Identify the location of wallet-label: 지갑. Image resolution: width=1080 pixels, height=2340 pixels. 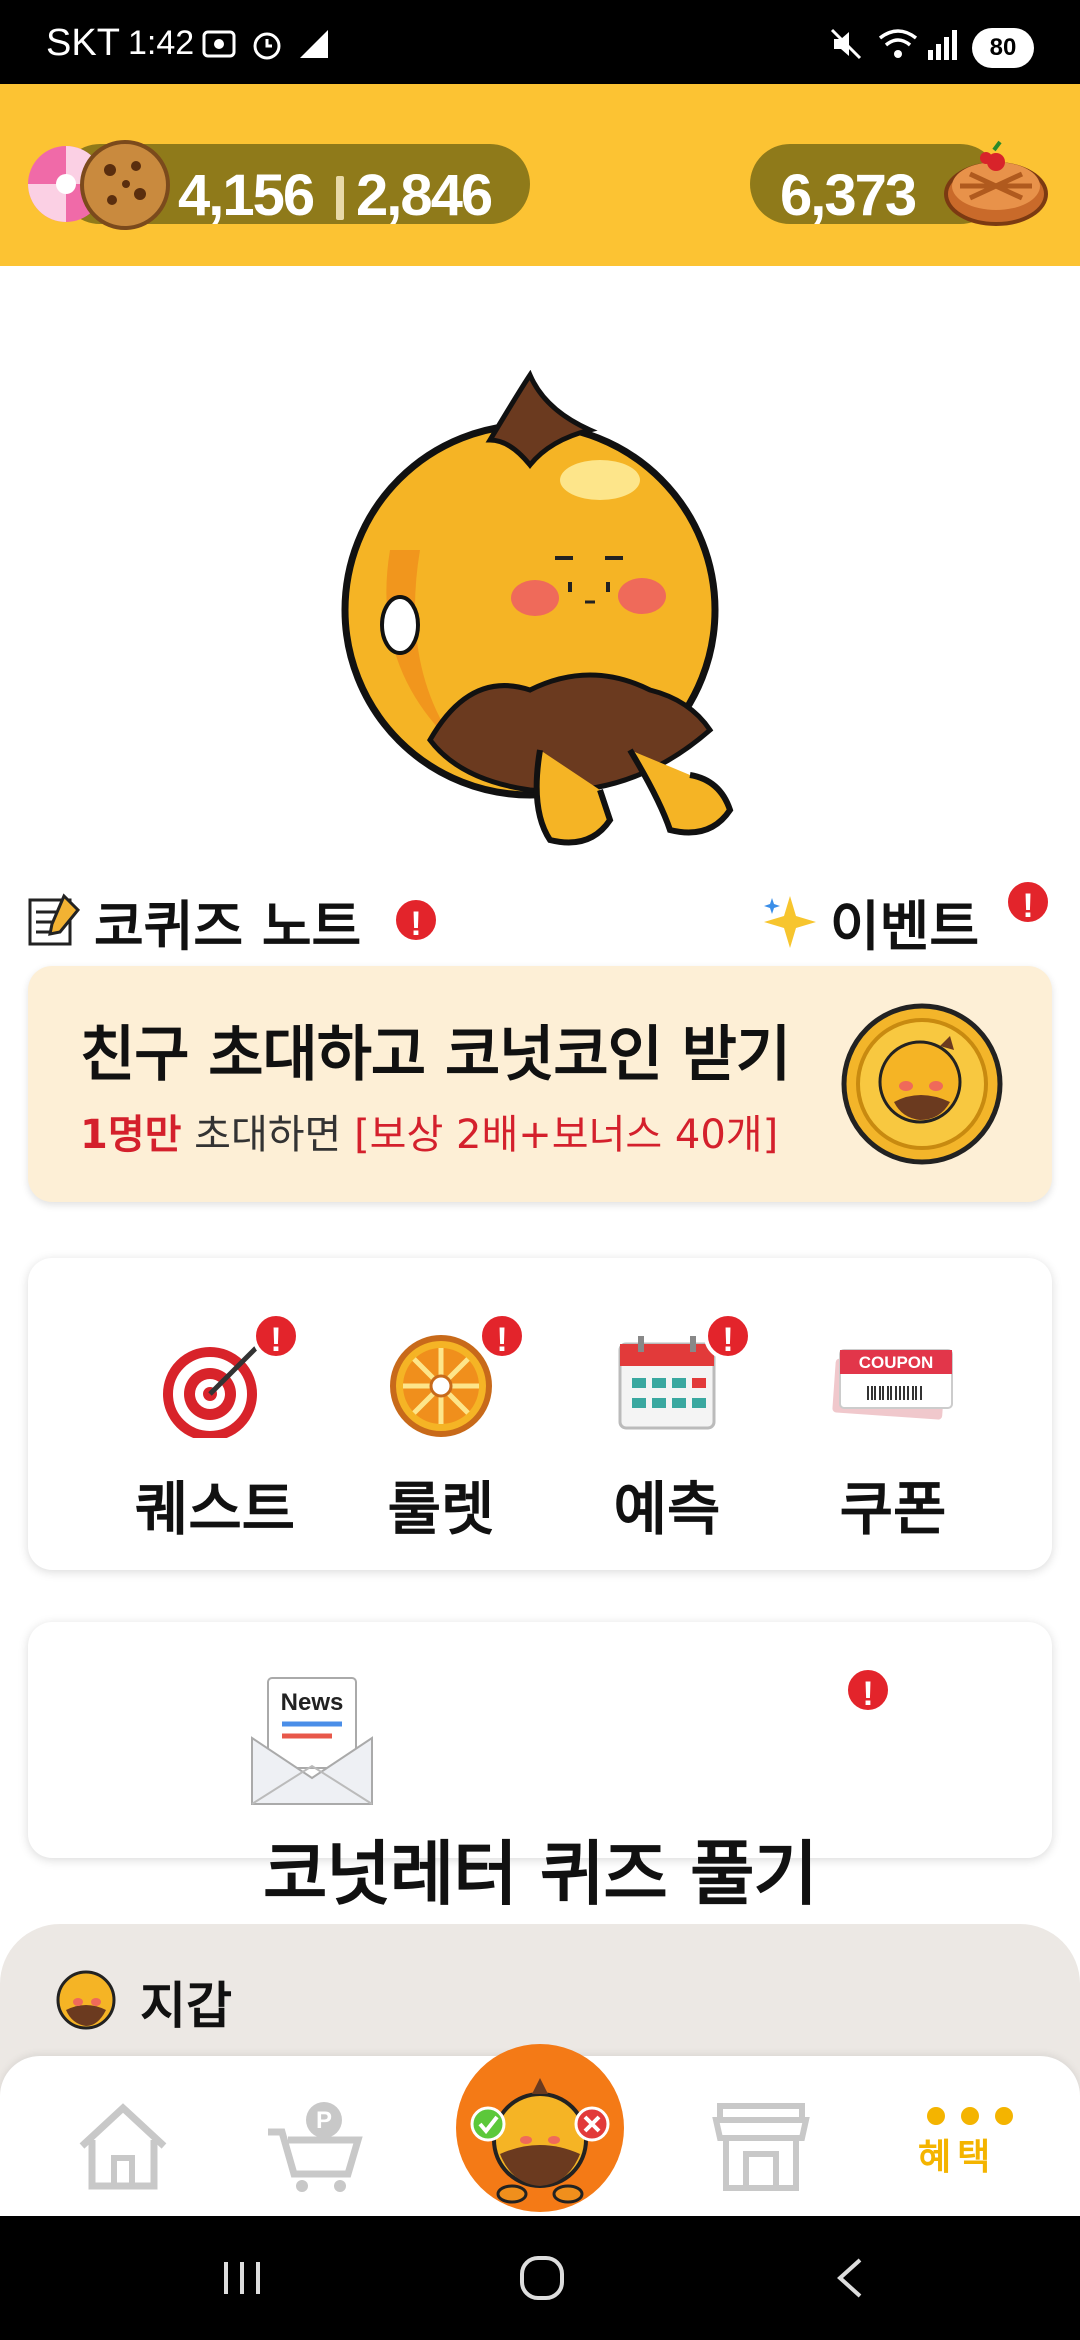
(186, 2006).